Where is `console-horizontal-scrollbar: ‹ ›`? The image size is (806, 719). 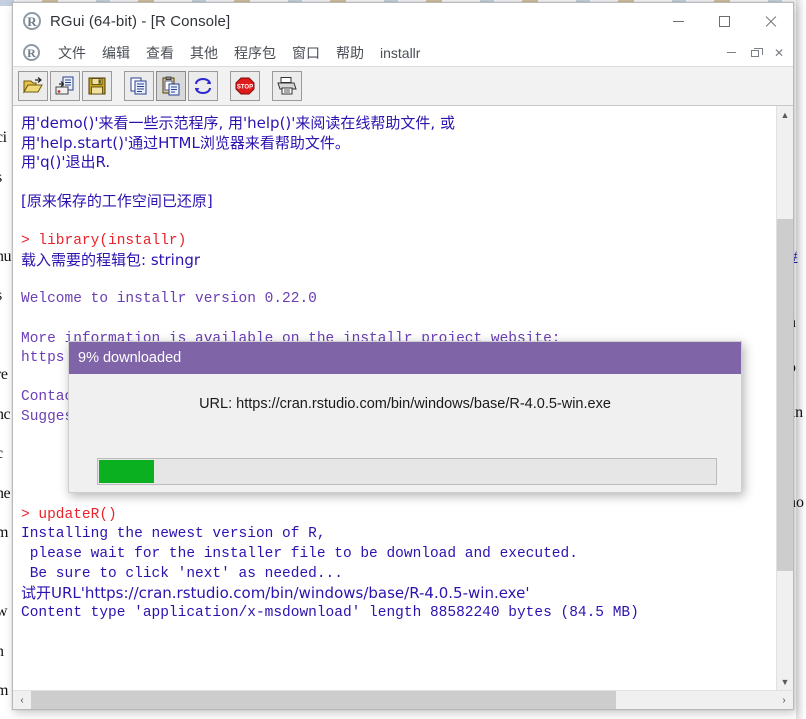
console-horizontal-scrollbar: ‹ › is located at coordinates (403, 699).